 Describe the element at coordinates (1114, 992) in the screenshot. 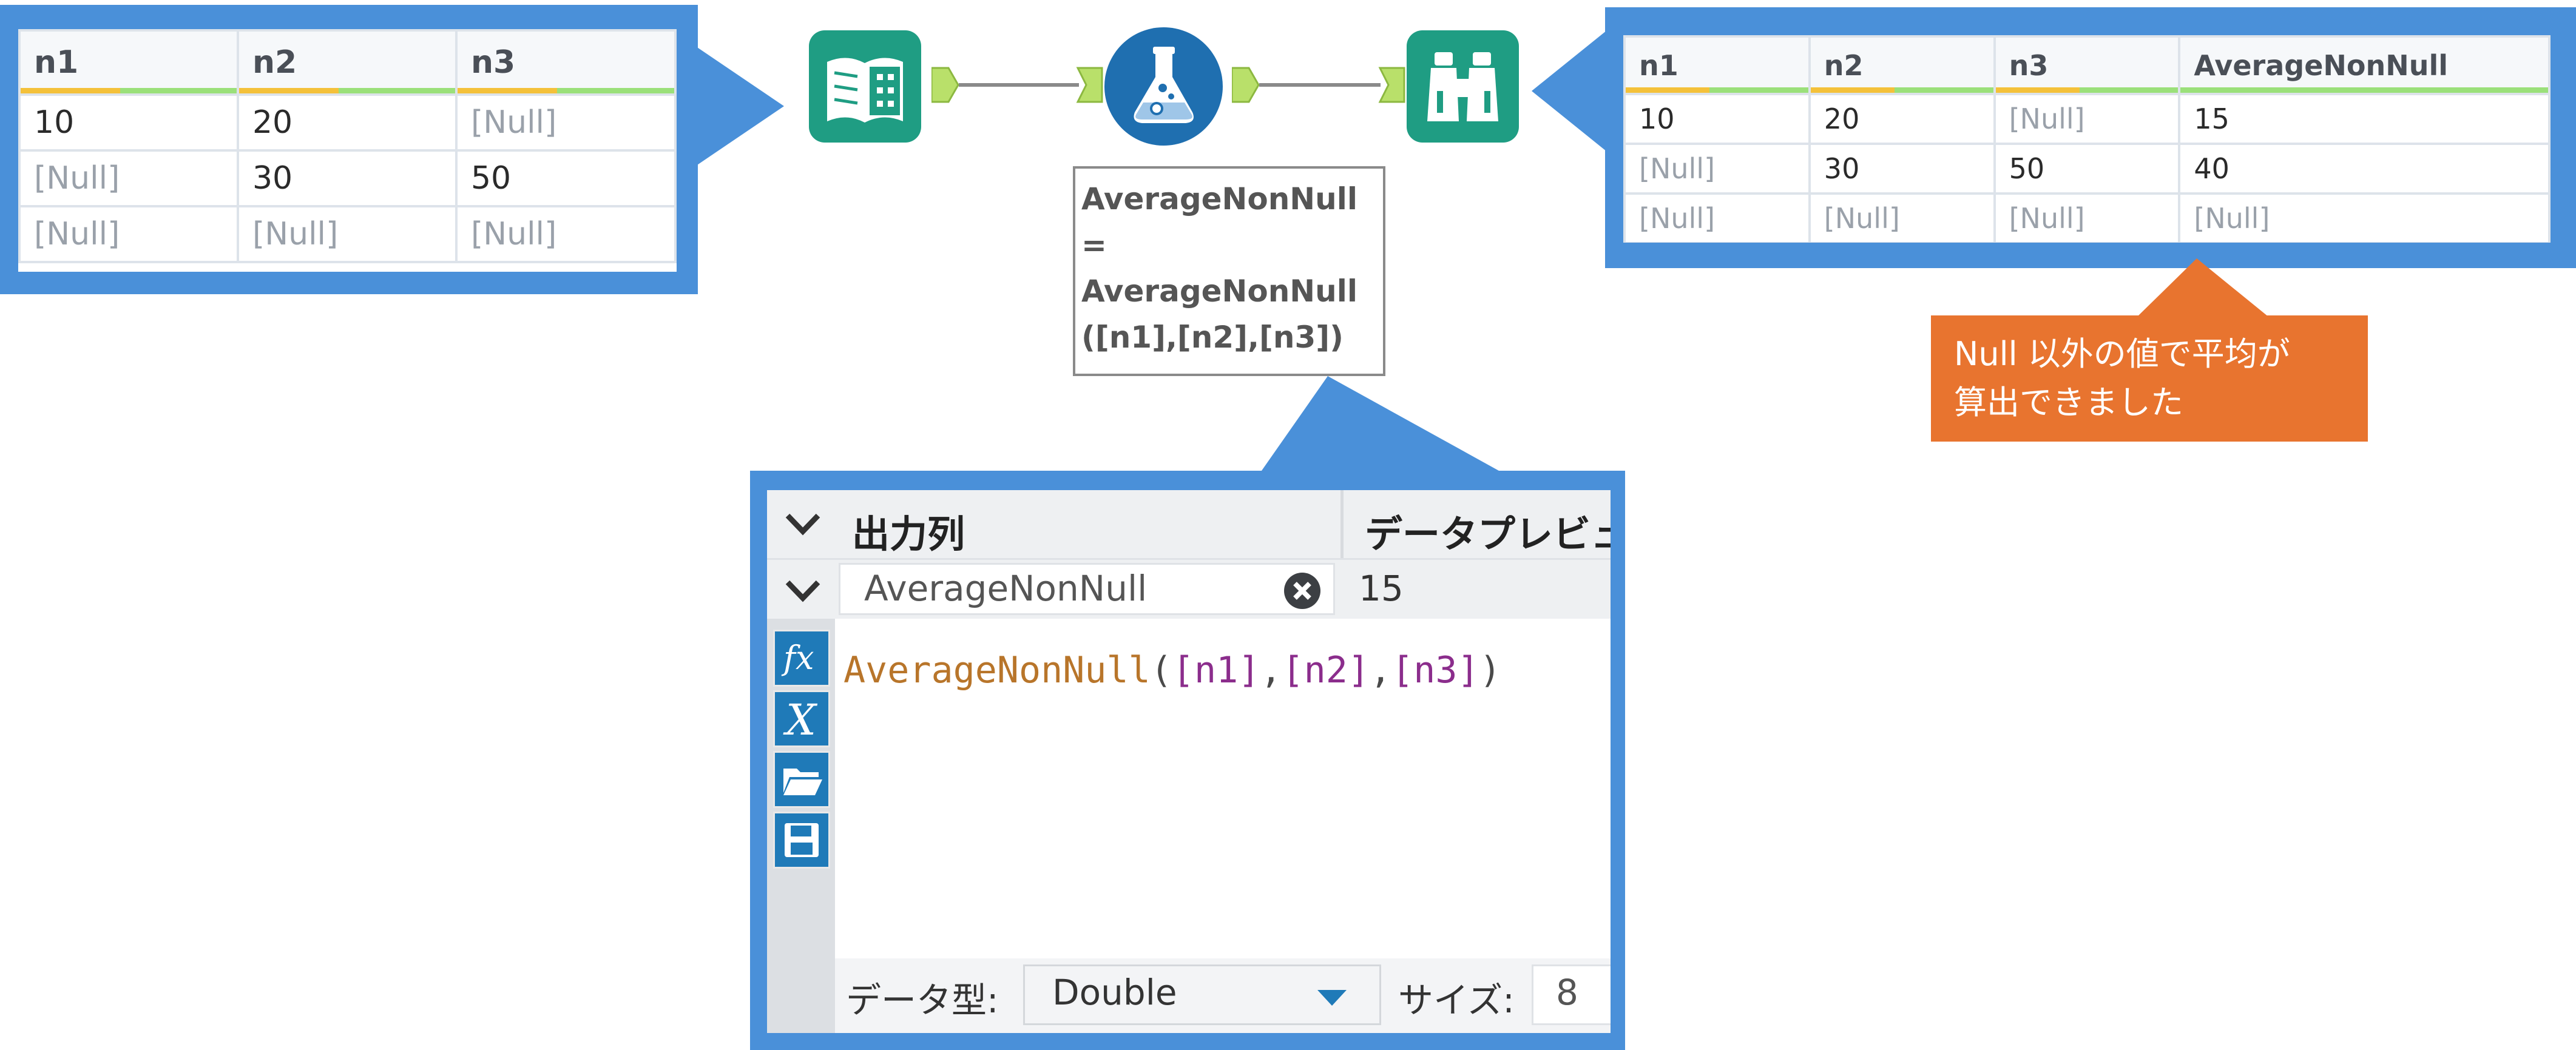

I see `datatype-value: Double` at that location.